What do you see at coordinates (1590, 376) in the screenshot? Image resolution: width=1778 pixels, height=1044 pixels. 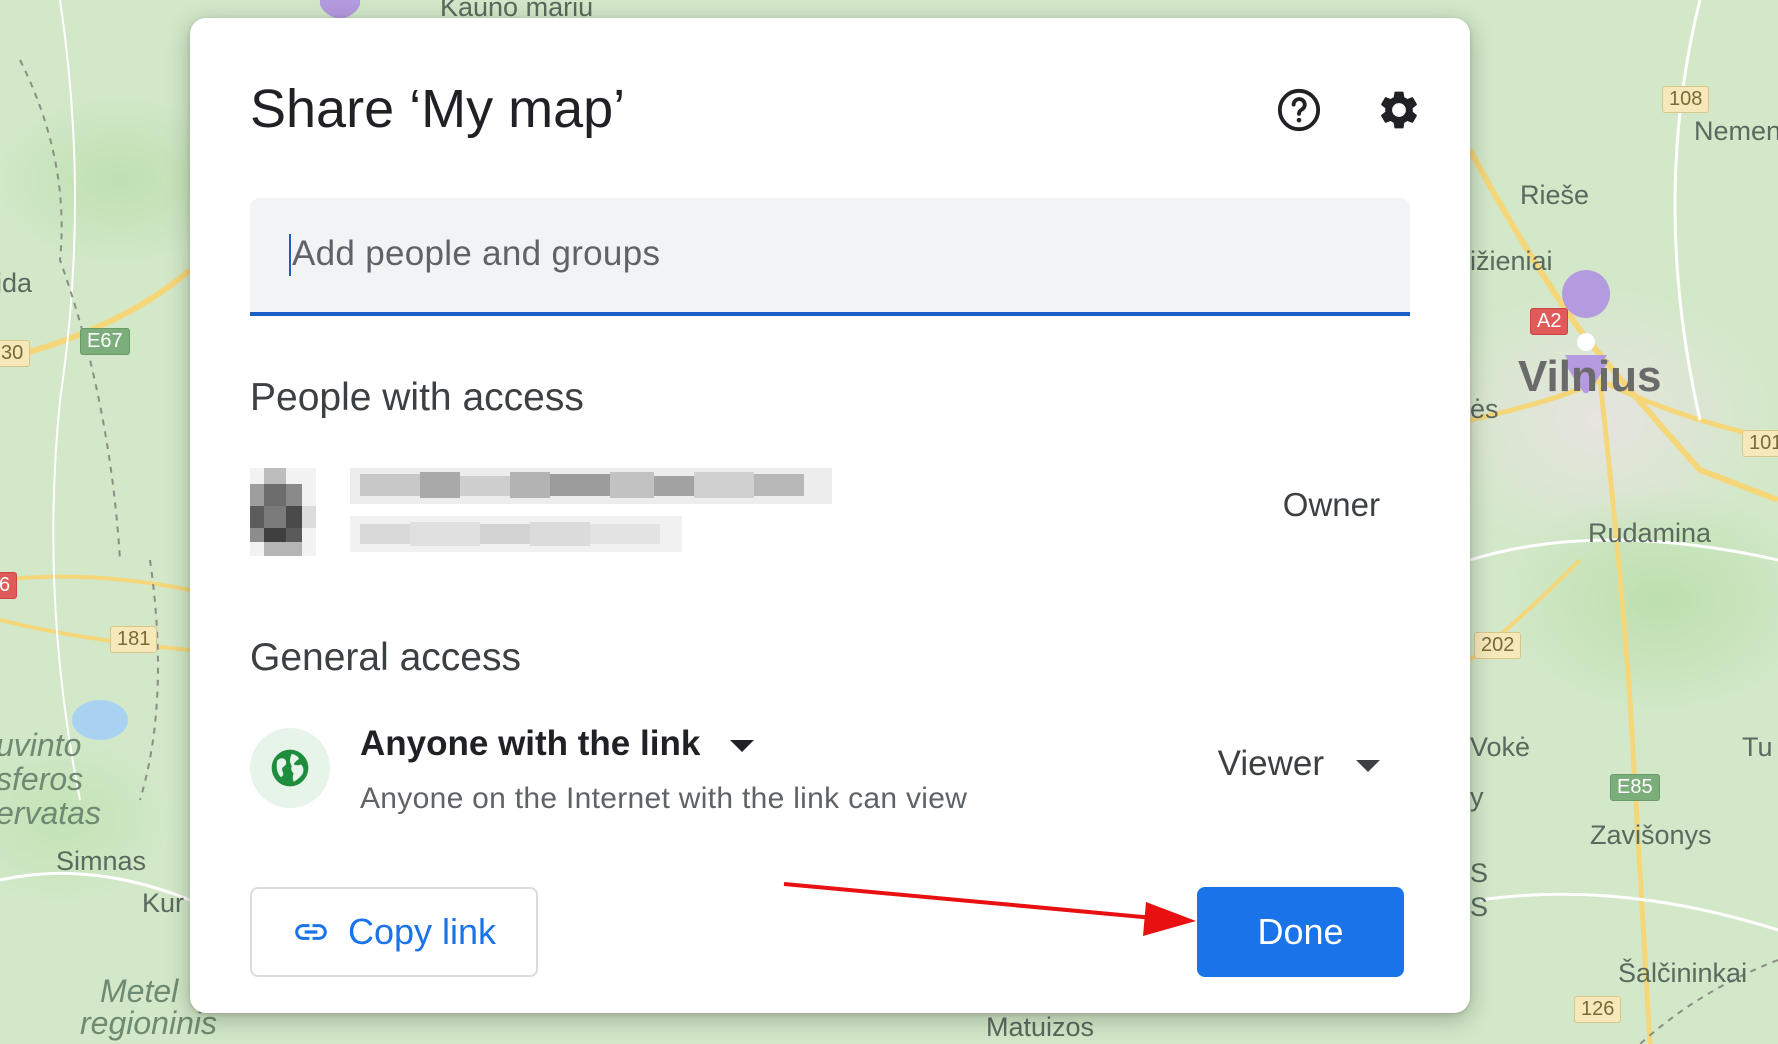 I see `map-label-vilnius: Vilnius` at bounding box center [1590, 376].